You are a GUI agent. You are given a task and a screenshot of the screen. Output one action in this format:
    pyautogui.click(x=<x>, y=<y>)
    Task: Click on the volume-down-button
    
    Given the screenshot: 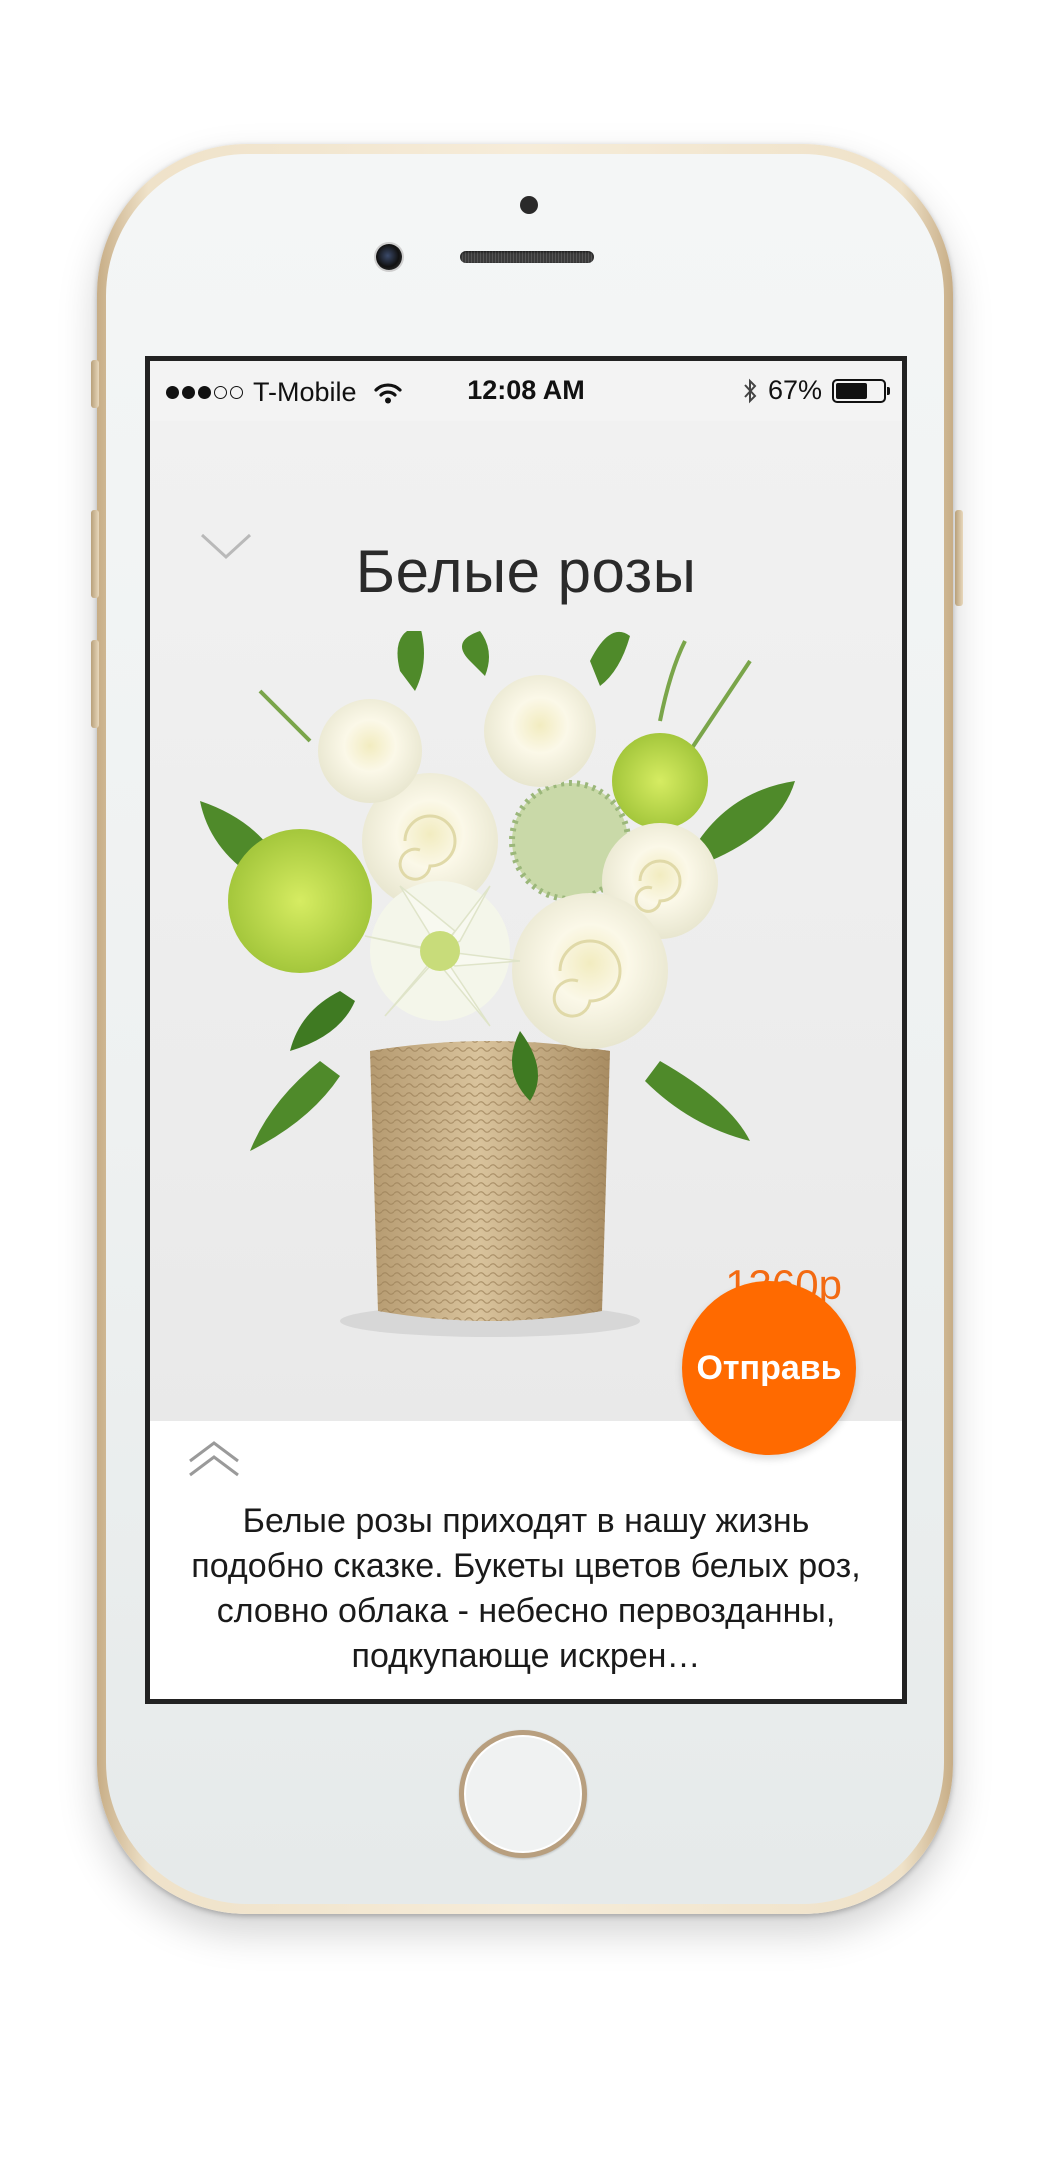 What is the action you would take?
    pyautogui.click(x=95, y=684)
    